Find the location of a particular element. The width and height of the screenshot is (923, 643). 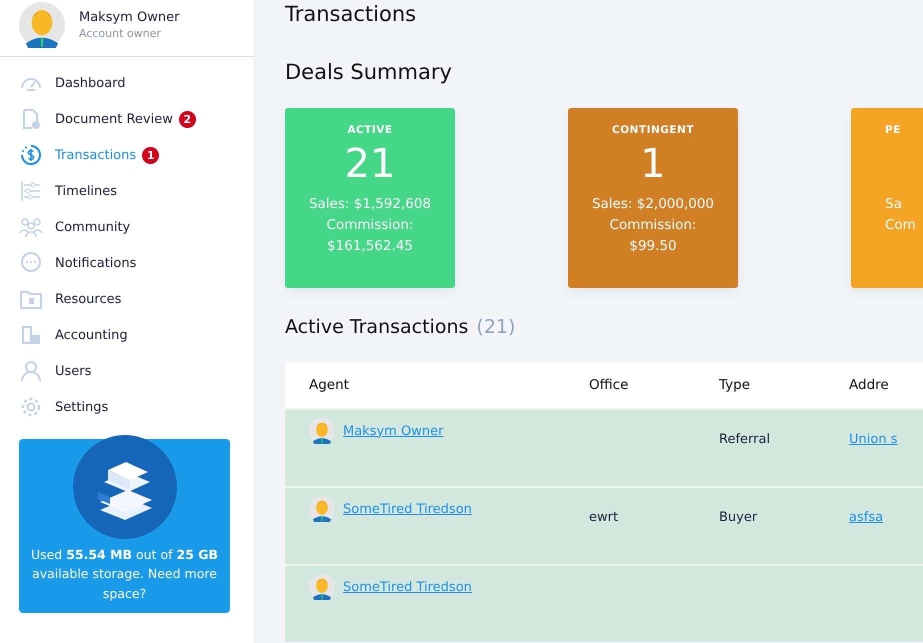

user-role: Account owner is located at coordinates (120, 33).